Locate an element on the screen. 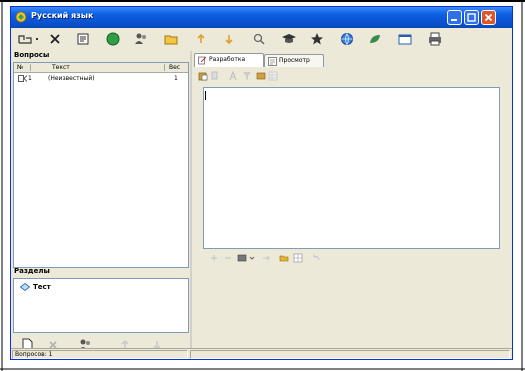 This screenshot has height=371, width=525. export-icon is located at coordinates (83, 39).